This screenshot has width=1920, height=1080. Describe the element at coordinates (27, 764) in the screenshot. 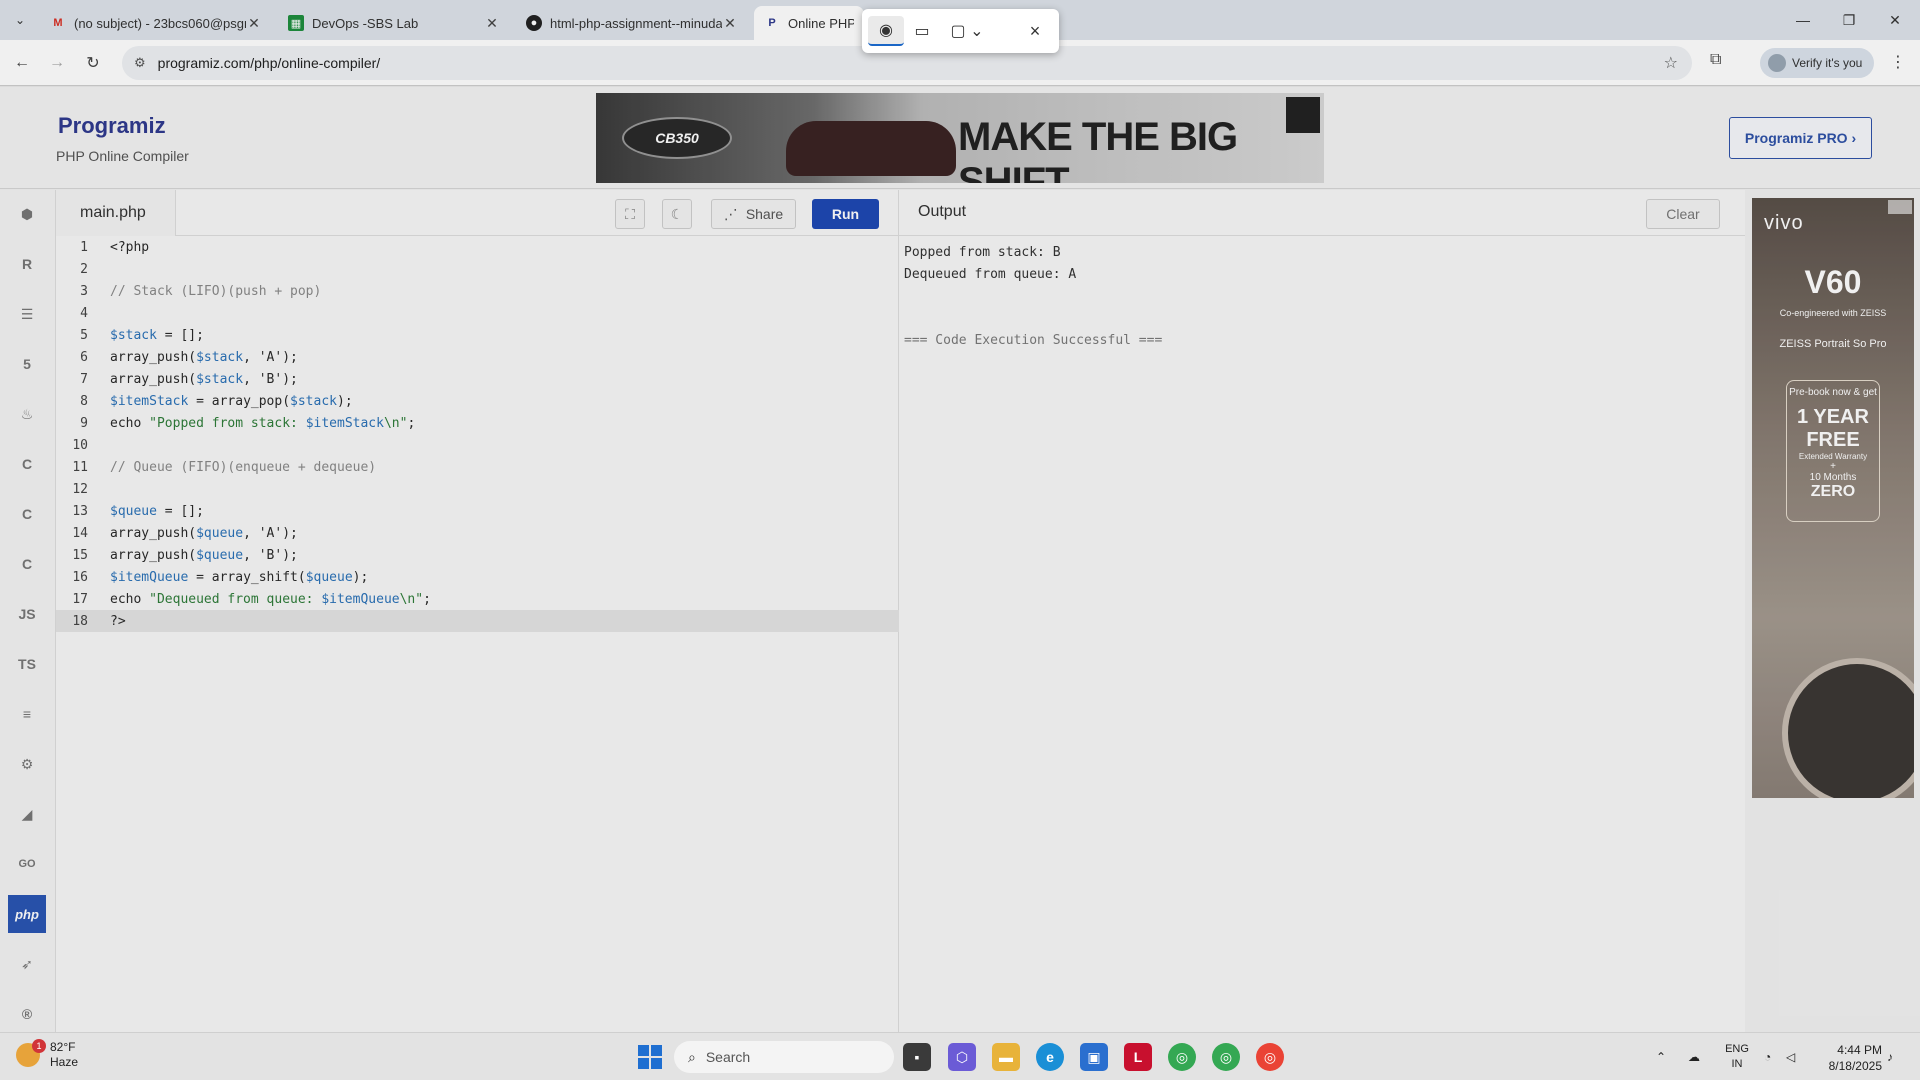

I see `rust-icon: ⚙` at that location.